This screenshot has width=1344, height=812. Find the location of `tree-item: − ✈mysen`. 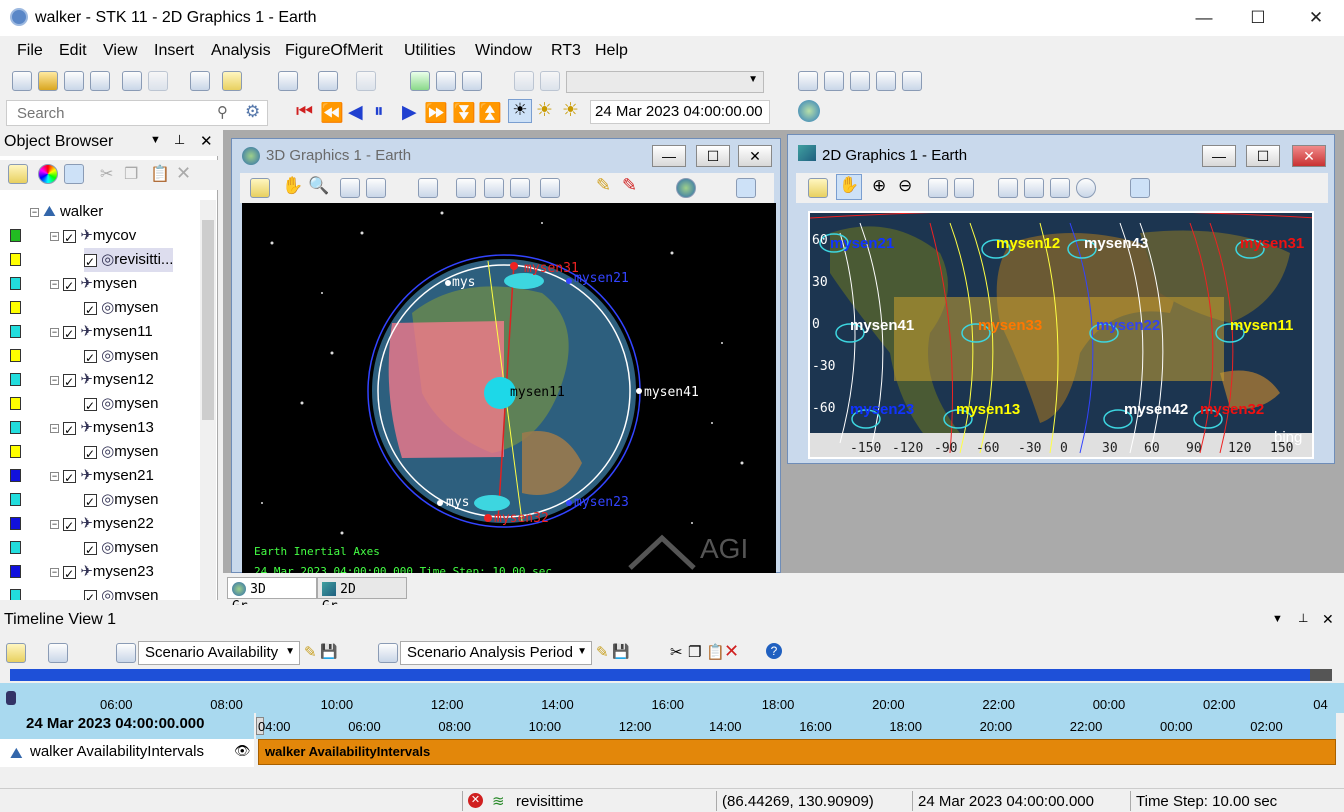

tree-item: − ✈mysen is located at coordinates (93, 285).